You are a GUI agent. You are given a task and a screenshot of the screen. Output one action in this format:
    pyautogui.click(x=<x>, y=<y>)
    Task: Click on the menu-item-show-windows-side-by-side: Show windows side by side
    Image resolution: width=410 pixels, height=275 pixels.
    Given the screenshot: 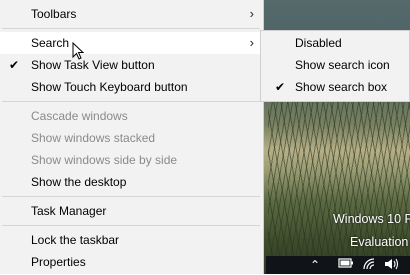 What is the action you would take?
    pyautogui.click(x=132, y=160)
    